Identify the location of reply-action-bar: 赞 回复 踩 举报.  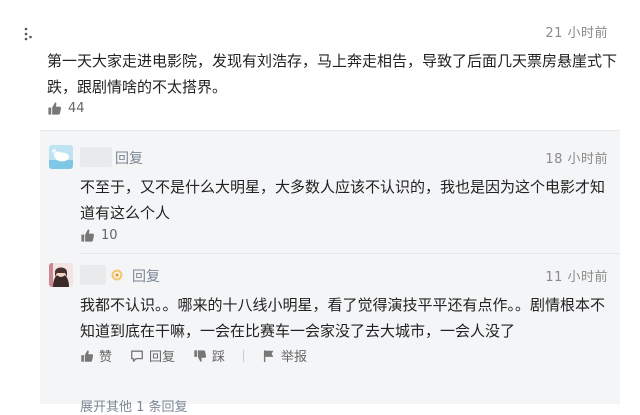
(202, 355).